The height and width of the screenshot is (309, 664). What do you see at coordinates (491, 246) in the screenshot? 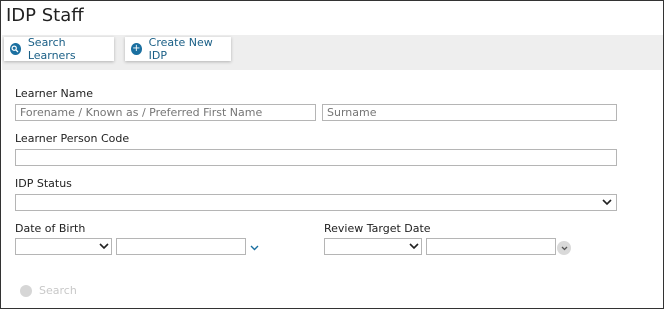
I see `review-date-input` at bounding box center [491, 246].